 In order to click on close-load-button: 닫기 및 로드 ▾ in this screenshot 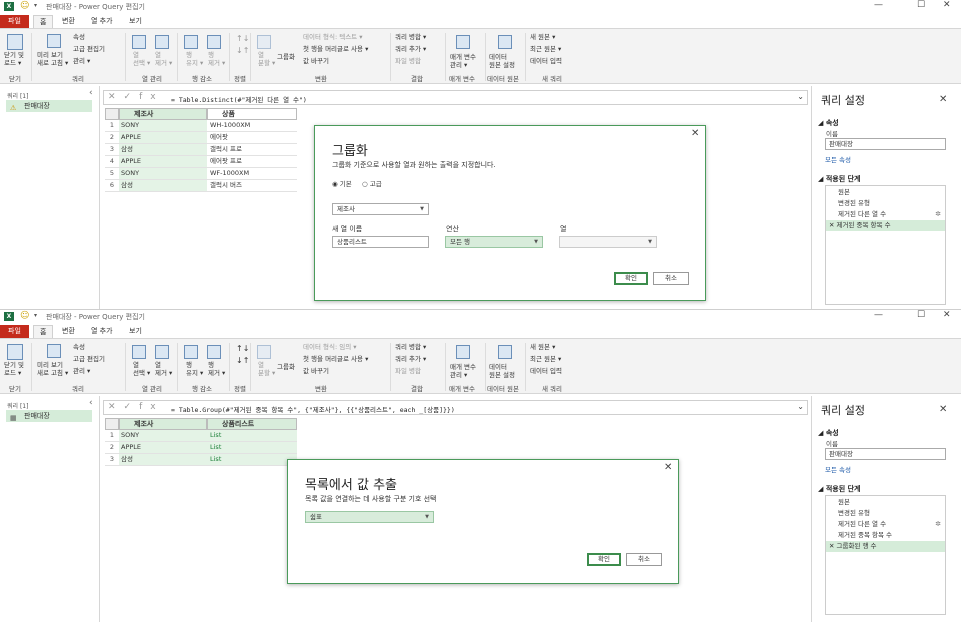, I will do `click(14, 369)`.